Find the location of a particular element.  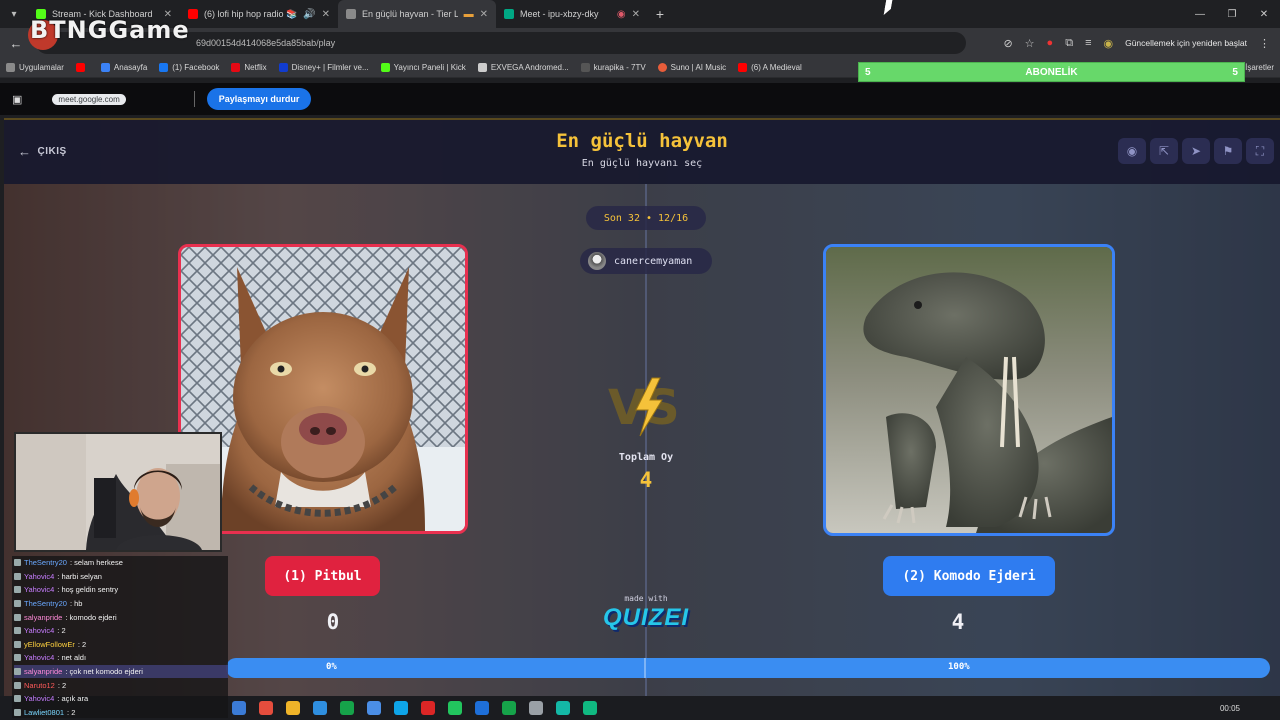

streamer-camera-image is located at coordinates (118, 492).